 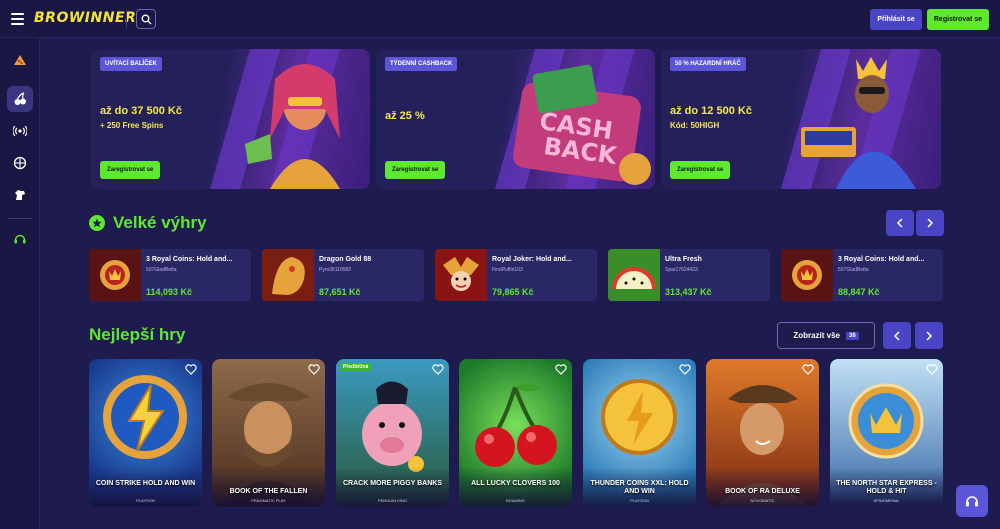 What do you see at coordinates (421, 64) in the screenshot?
I see `banner-tag: Týdenní cashback` at bounding box center [421, 64].